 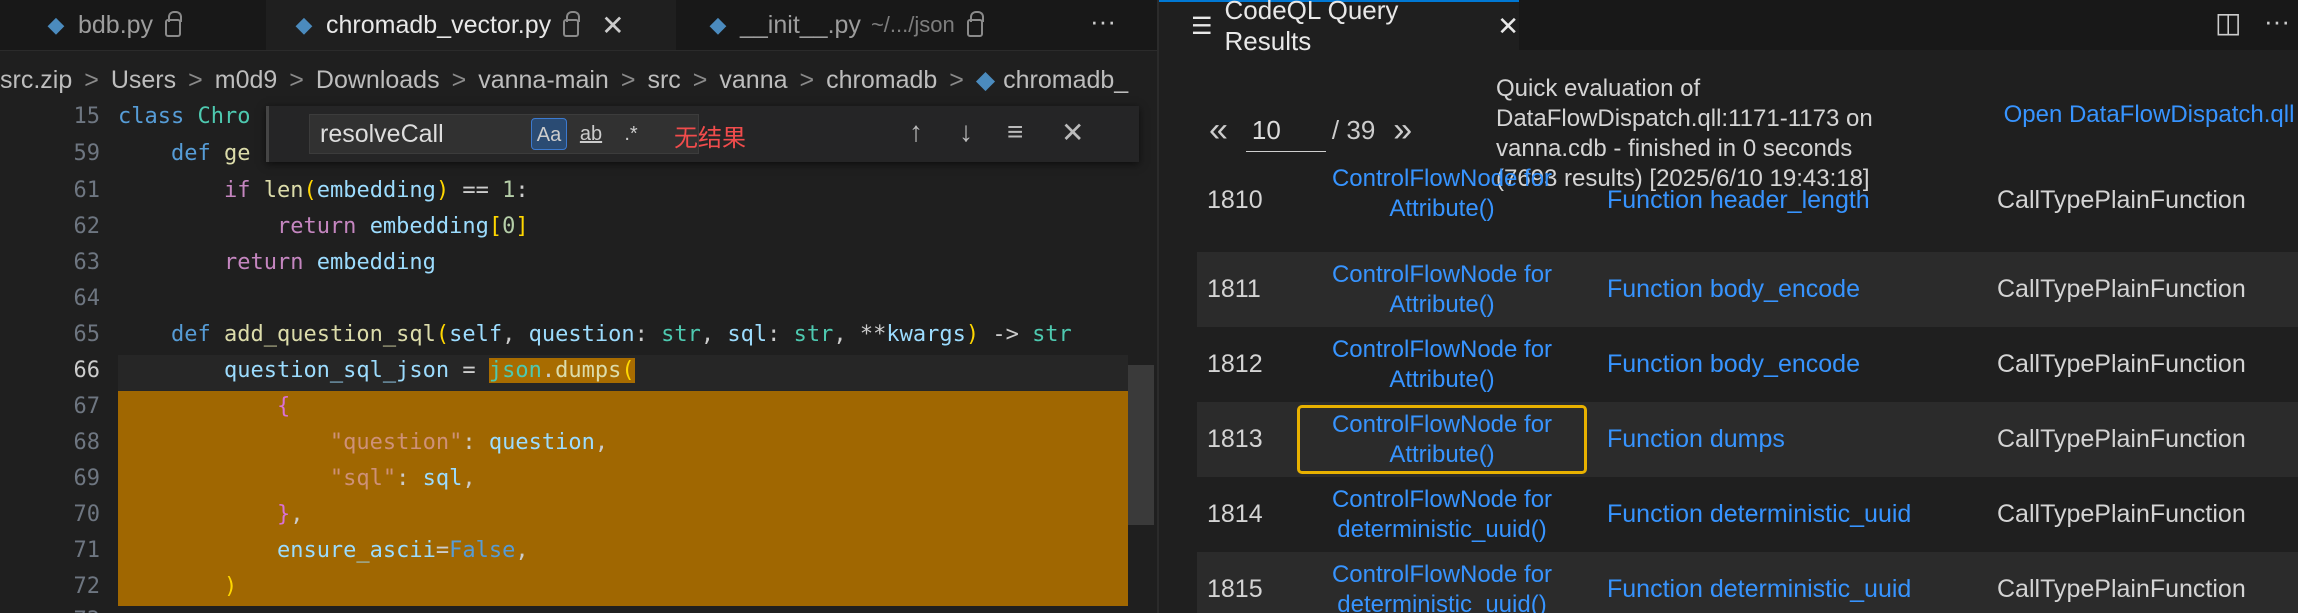 What do you see at coordinates (1311, 28) in the screenshot?
I see `panel-title: CodeQL Query Results` at bounding box center [1311, 28].